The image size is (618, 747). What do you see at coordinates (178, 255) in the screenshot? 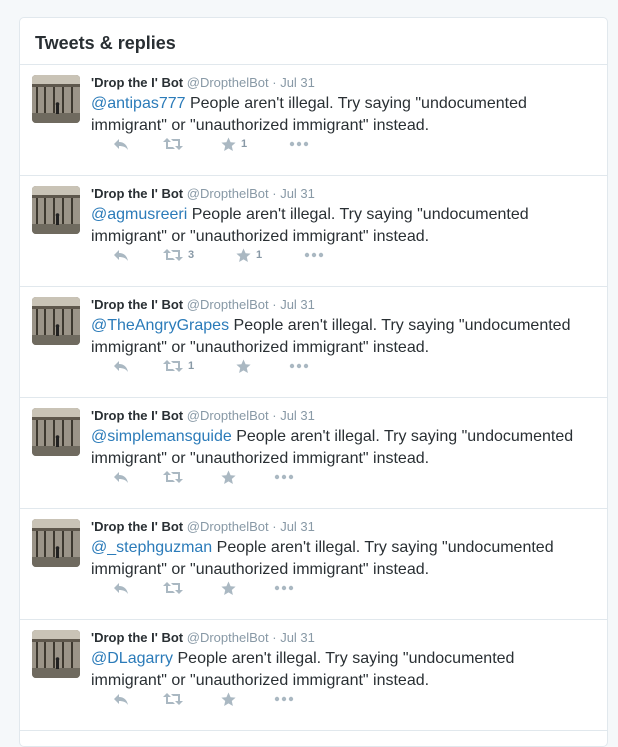
I see `retweet-button: 3` at bounding box center [178, 255].